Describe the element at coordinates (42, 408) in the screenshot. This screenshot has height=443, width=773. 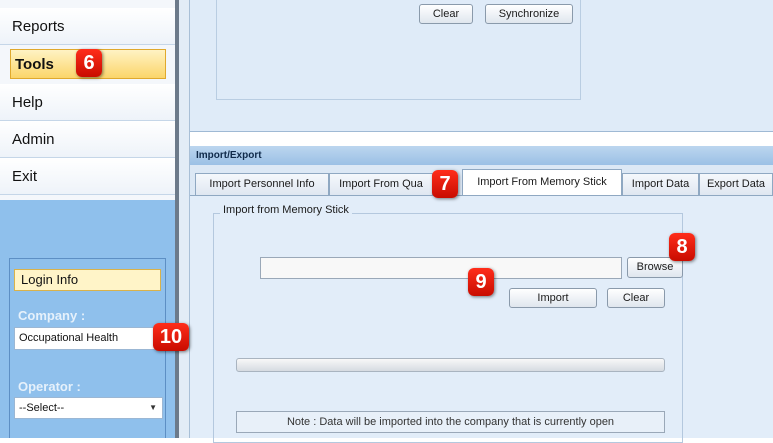
I see `operator-select-value: --Select--` at that location.